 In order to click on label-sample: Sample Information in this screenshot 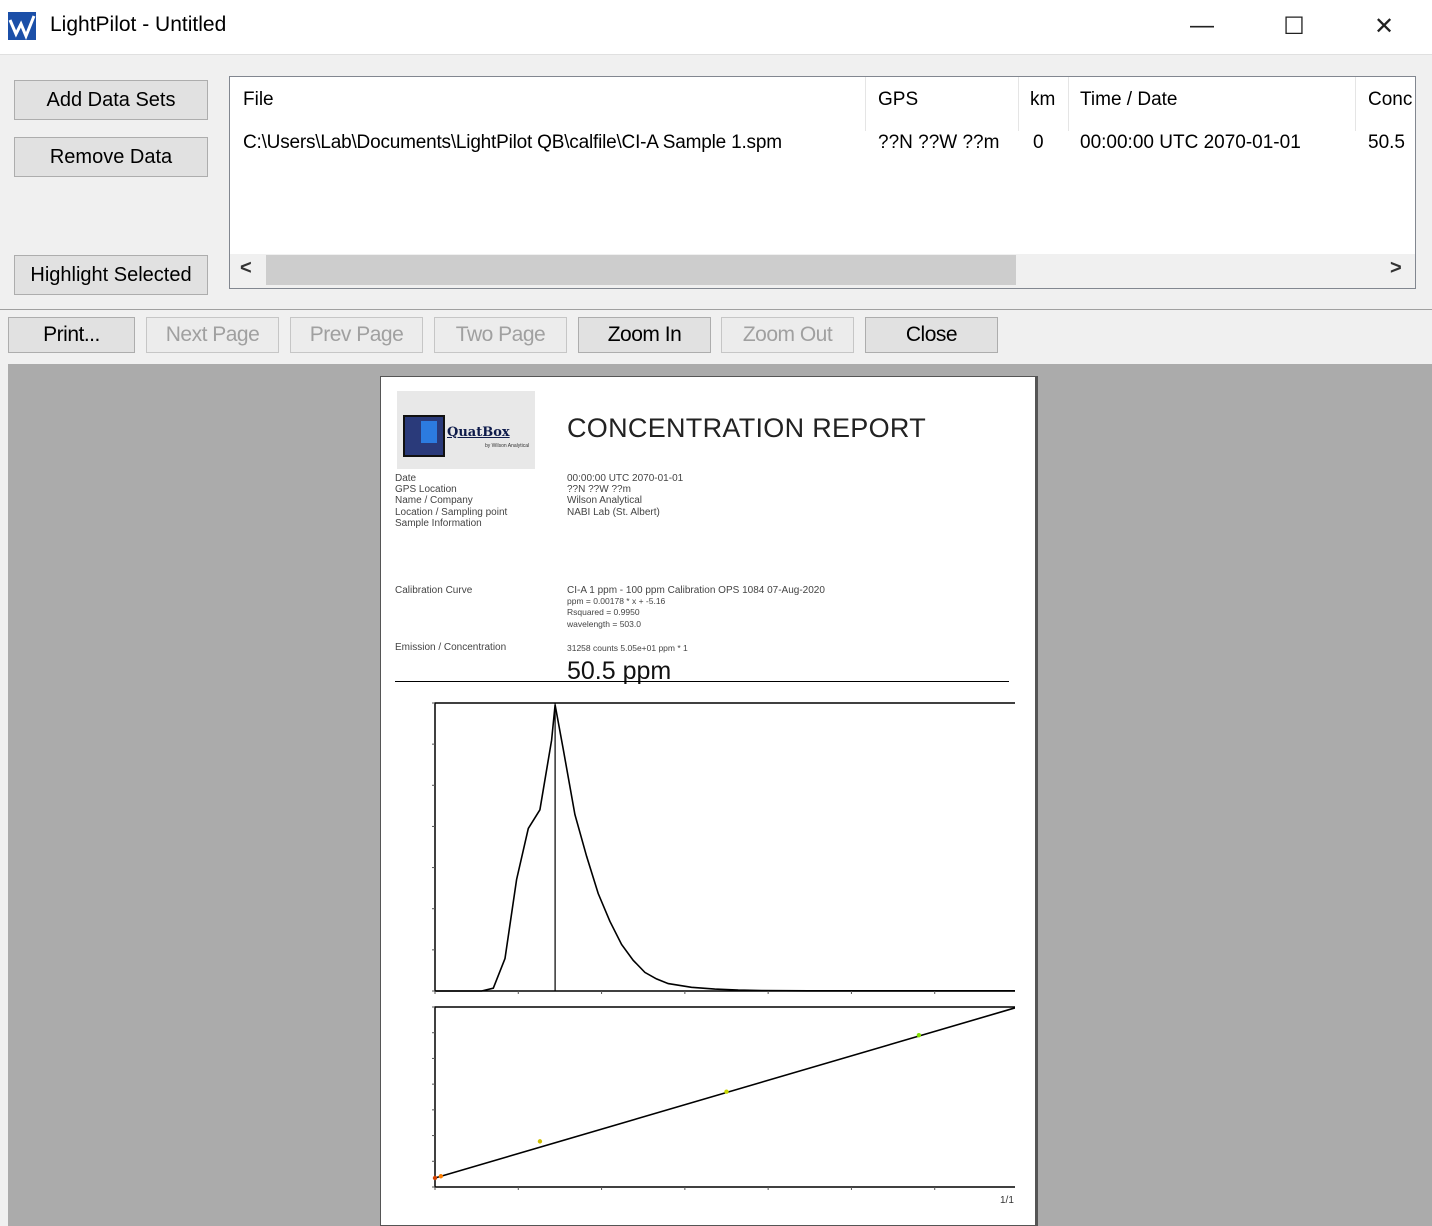, I will do `click(438, 523)`.